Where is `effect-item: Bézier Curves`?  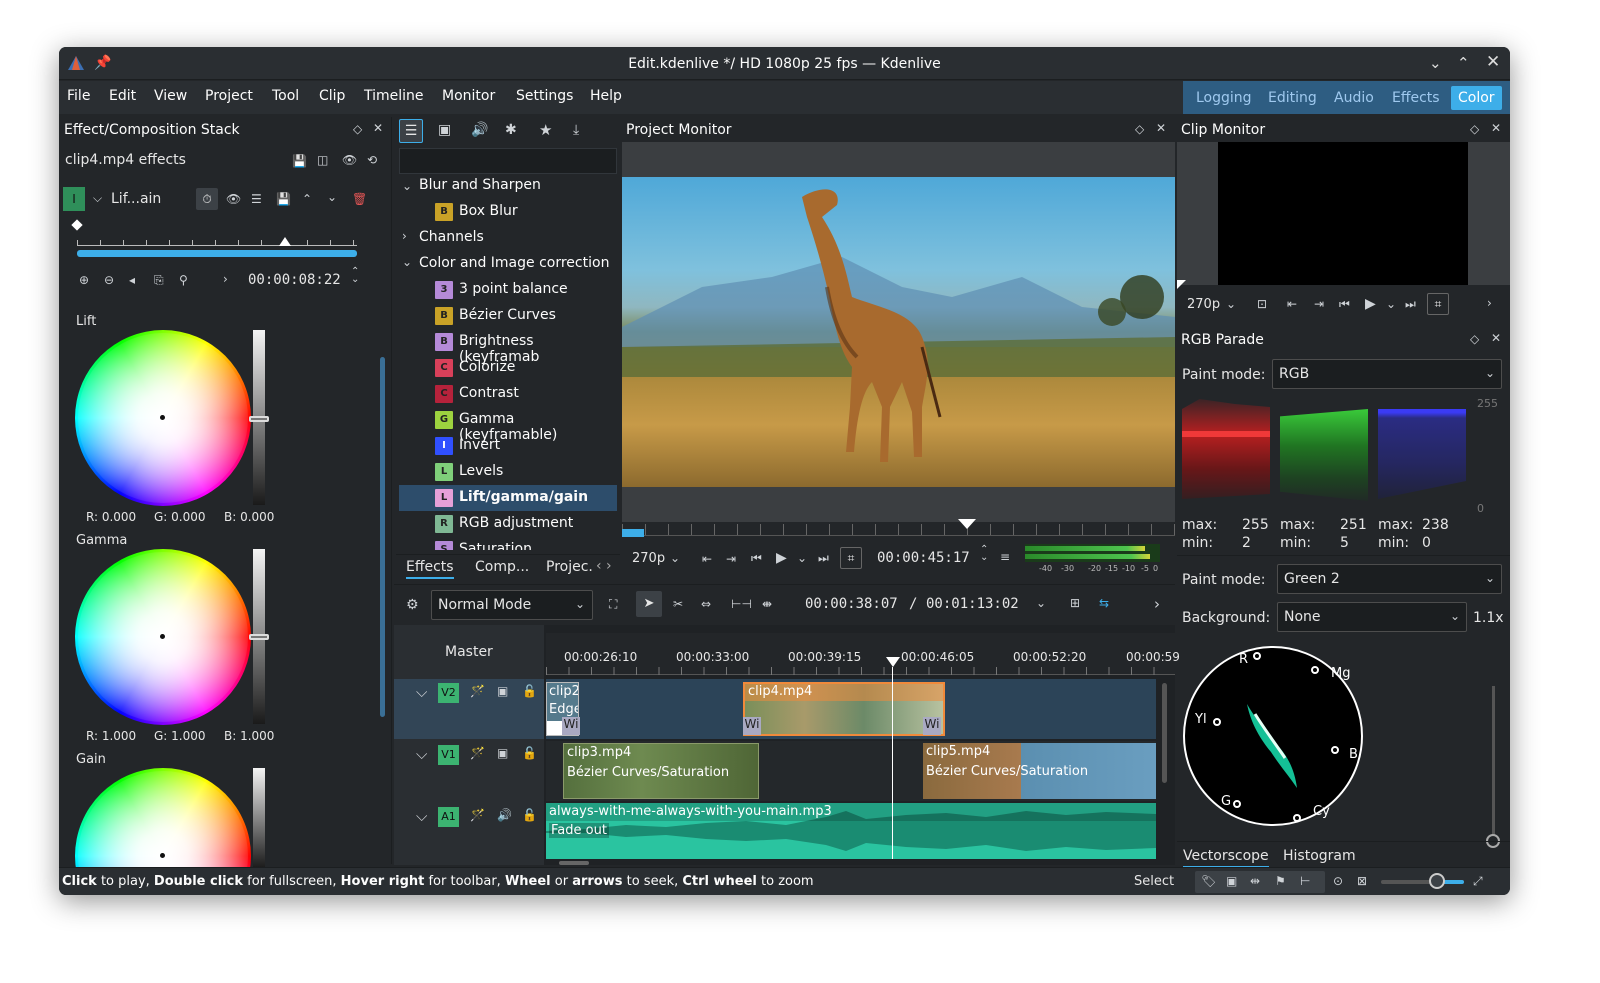
effect-item: Bézier Curves is located at coordinates (507, 315).